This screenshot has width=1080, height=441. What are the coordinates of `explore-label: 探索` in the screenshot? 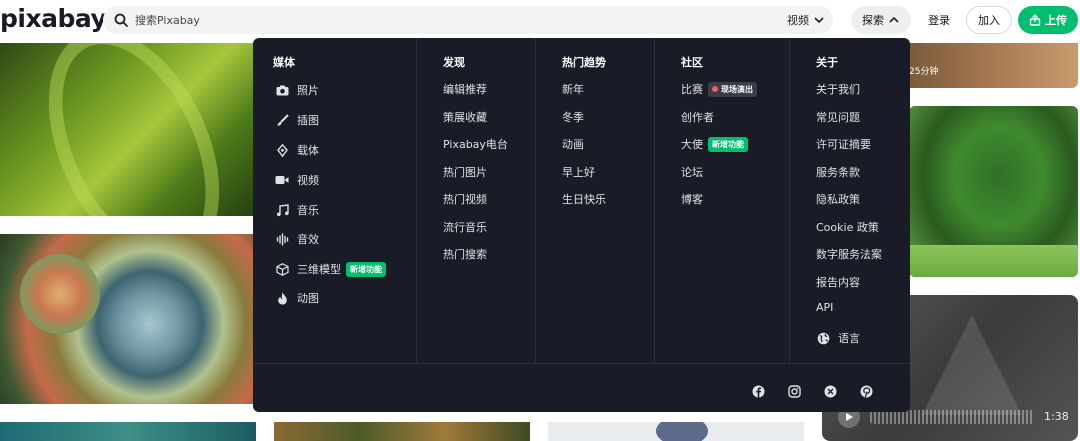 It's located at (873, 20).